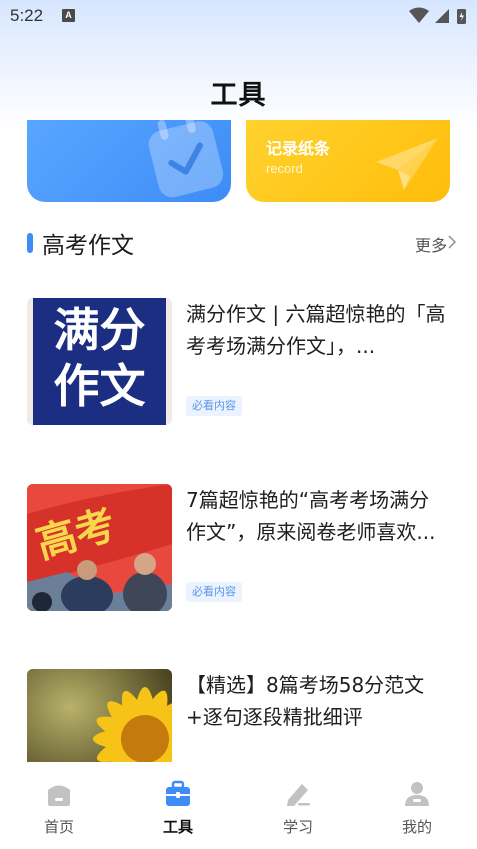 The height and width of the screenshot is (849, 477). I want to click on thumb-text: 满分, so click(99, 330).